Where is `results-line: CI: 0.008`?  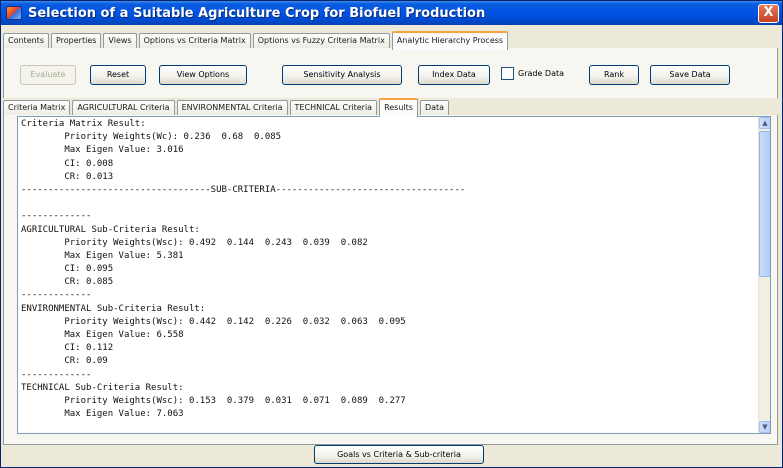
results-line: CI: 0.008 is located at coordinates (67, 163).